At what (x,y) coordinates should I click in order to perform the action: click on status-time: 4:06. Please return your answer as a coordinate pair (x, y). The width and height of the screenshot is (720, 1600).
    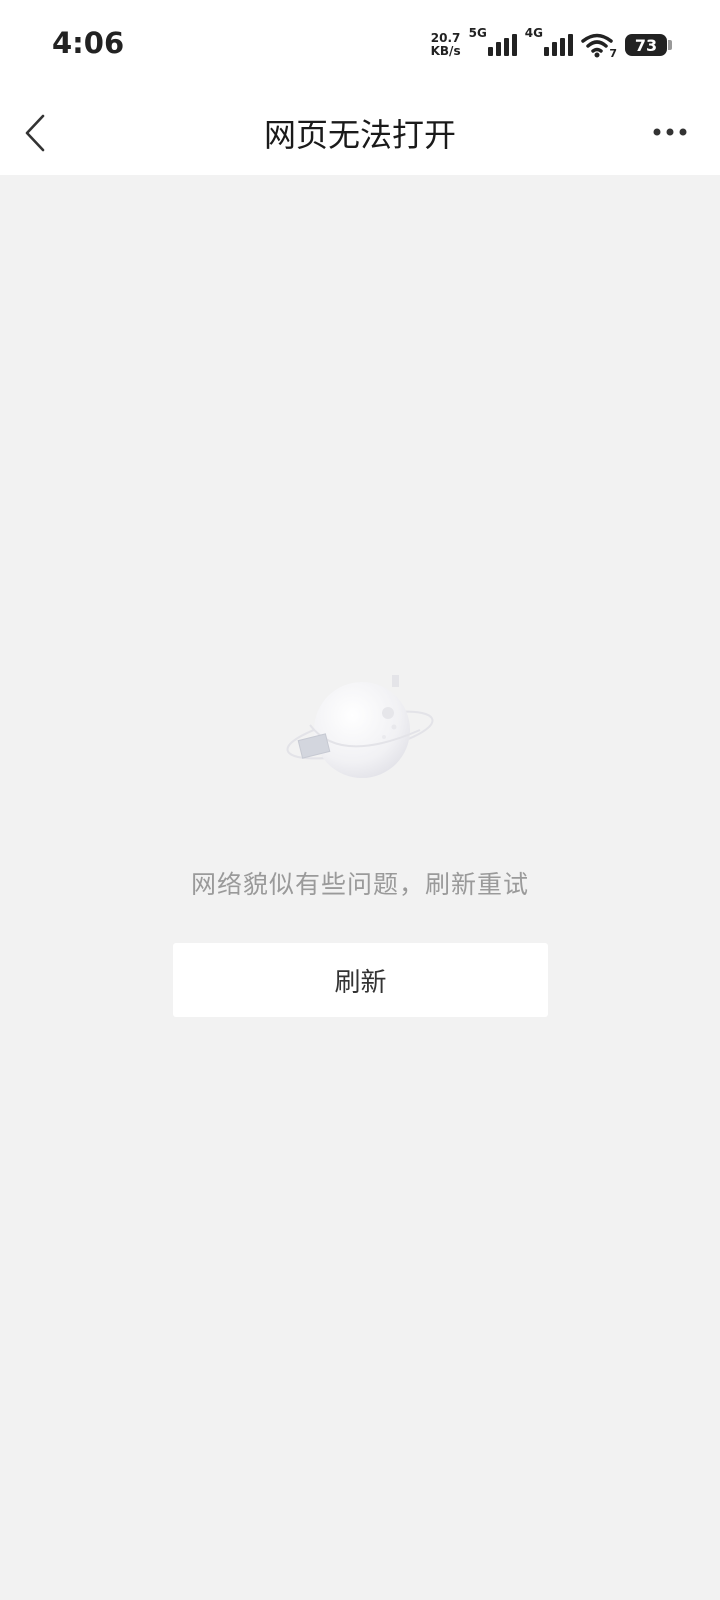
    Looking at the image, I should click on (88, 43).